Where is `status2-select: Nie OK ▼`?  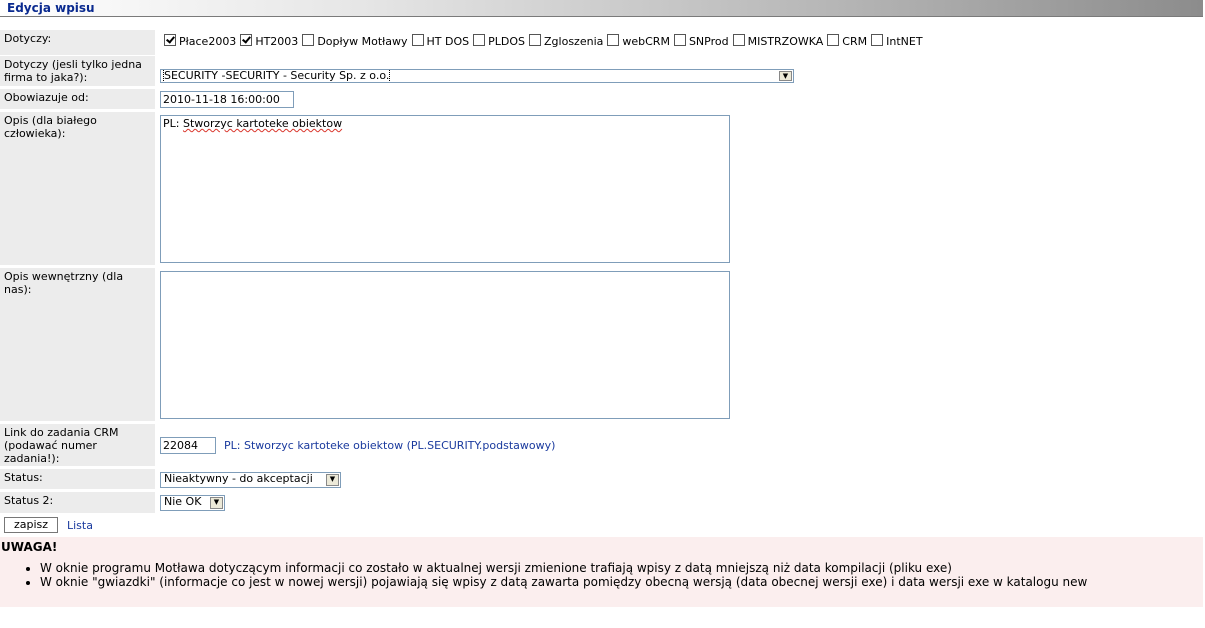 status2-select: Nie OK ▼ is located at coordinates (192, 503).